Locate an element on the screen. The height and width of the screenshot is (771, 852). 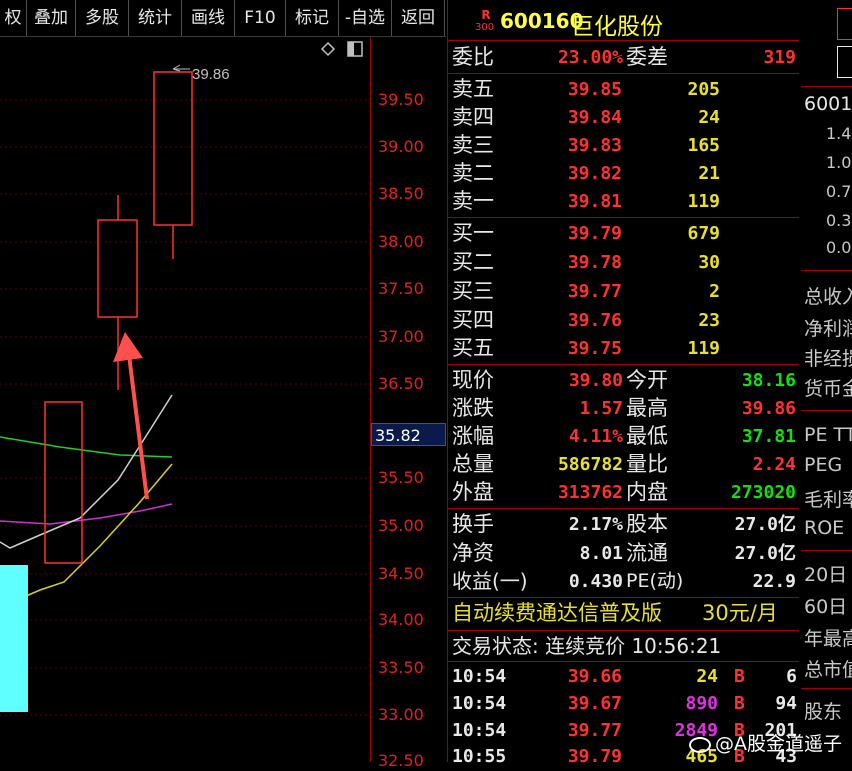
stat-row: 涨幅 4.11% 最低 37.81 is located at coordinates (623, 436).